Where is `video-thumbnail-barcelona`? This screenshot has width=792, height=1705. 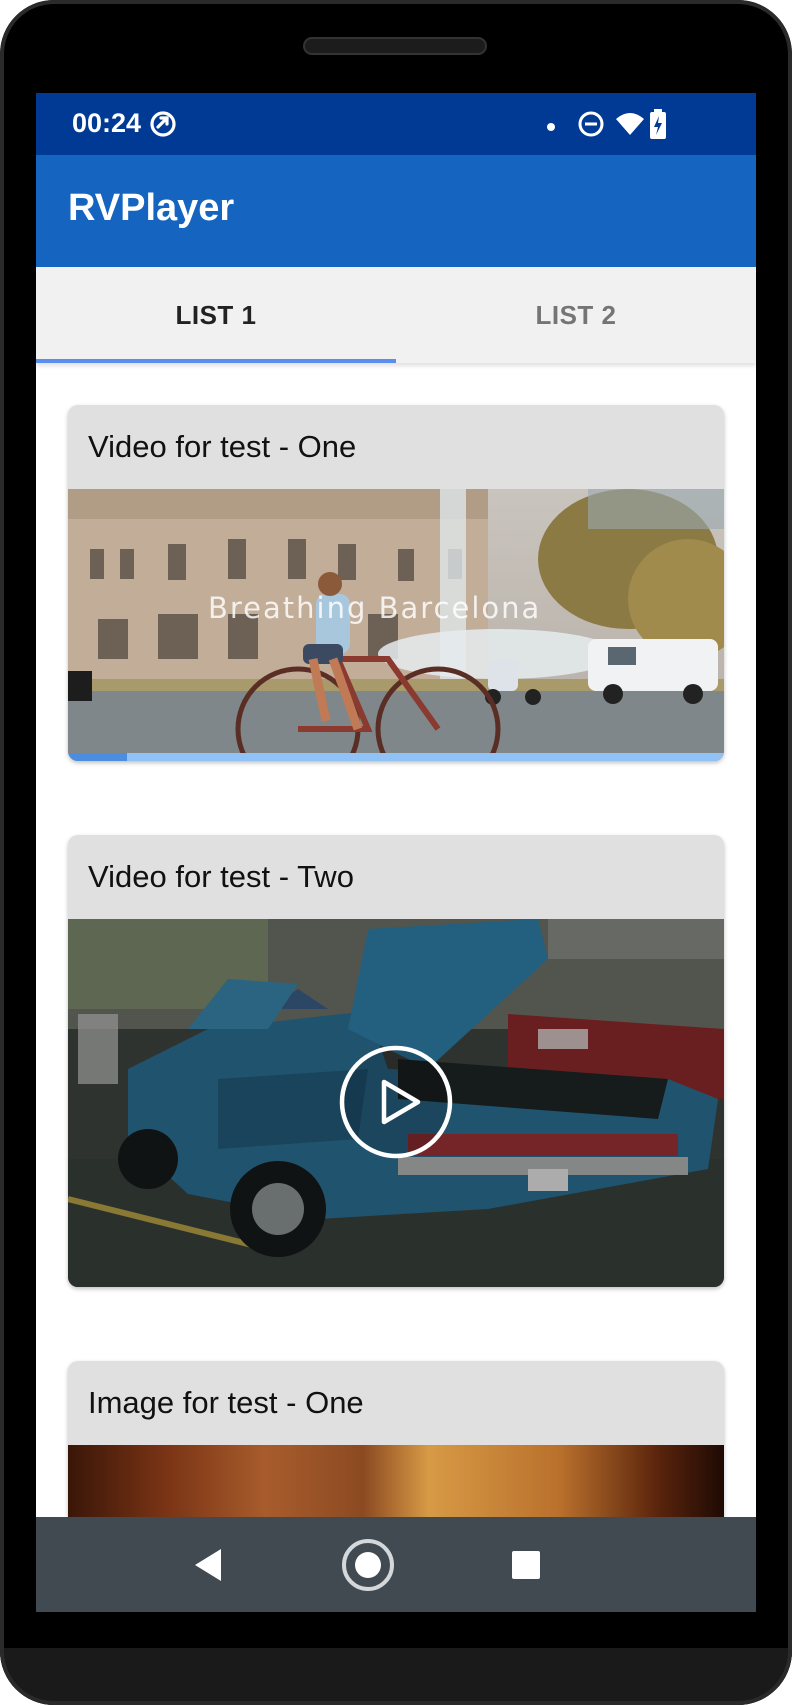 video-thumbnail-barcelona is located at coordinates (396, 625).